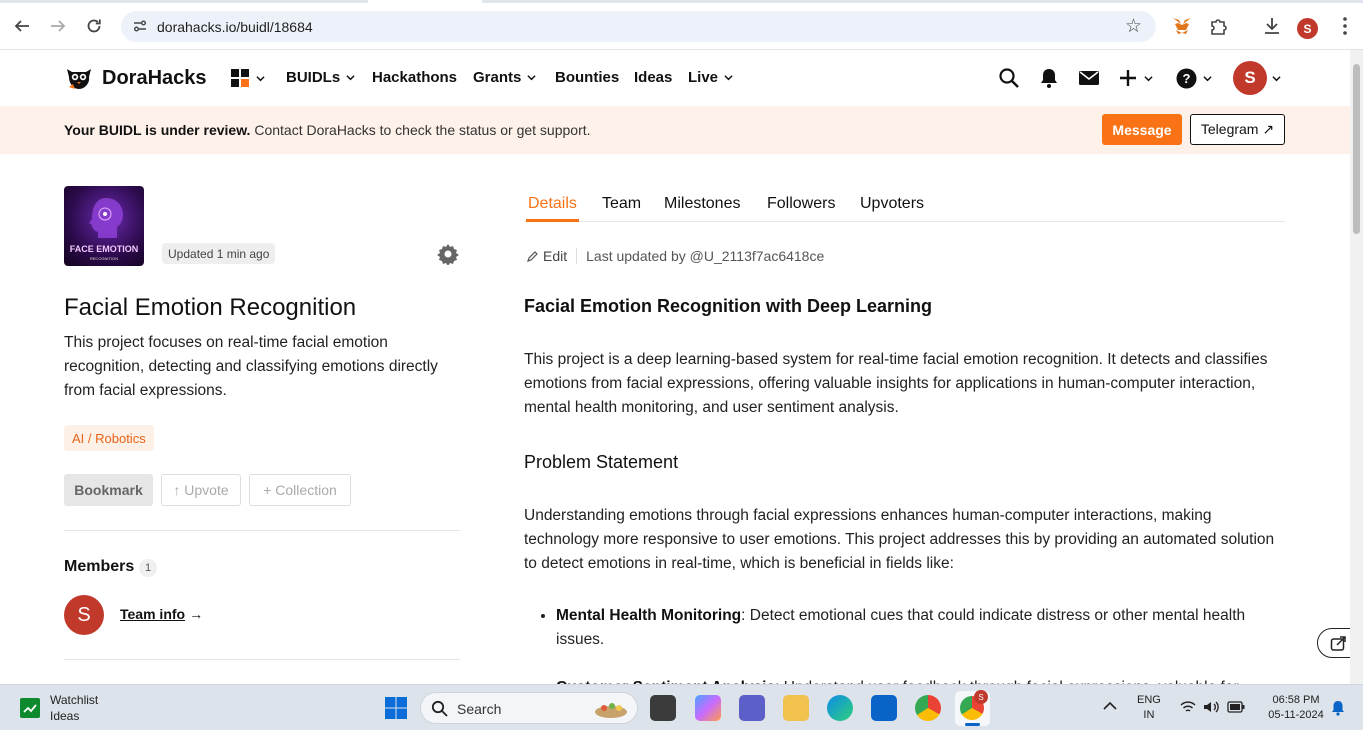  What do you see at coordinates (210, 307) in the screenshot?
I see `project-title: Facial Emotion Recognition` at bounding box center [210, 307].